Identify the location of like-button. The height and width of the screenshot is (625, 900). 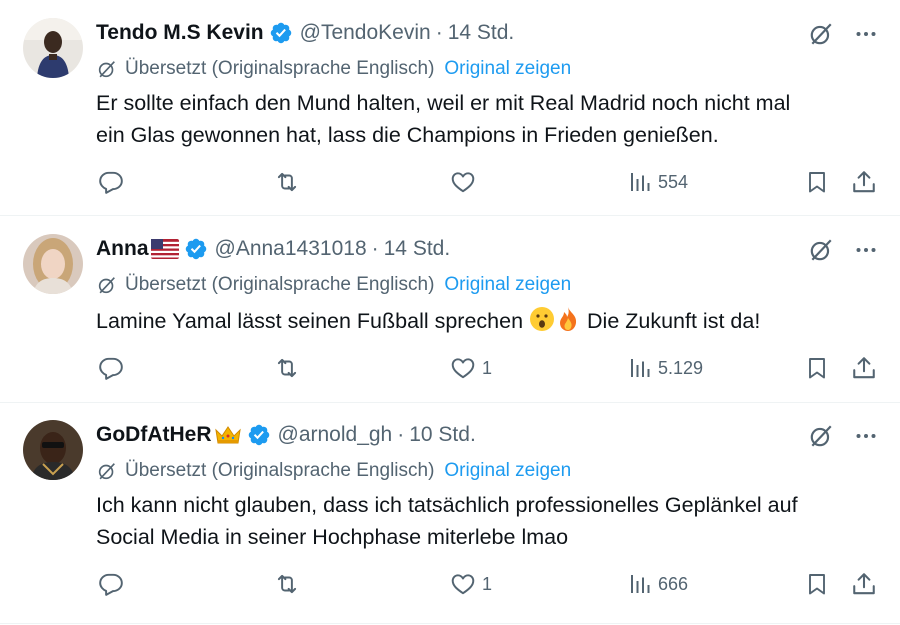
(466, 182).